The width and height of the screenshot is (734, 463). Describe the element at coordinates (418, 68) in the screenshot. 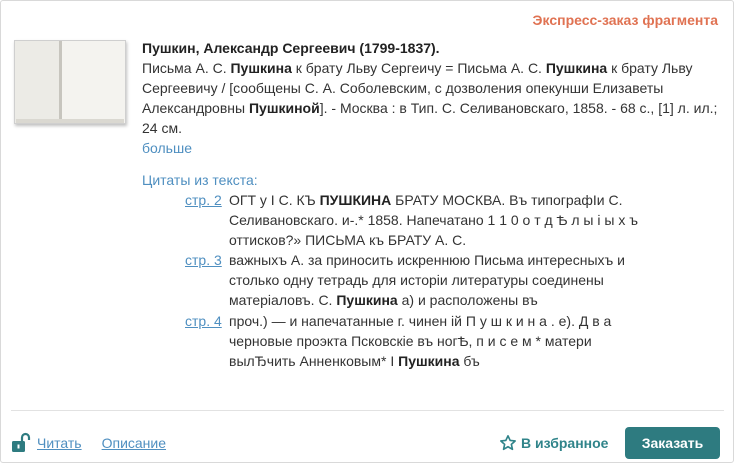

I see `desc-part: к брату Льву Сергеичу = Письма А. С.` at that location.